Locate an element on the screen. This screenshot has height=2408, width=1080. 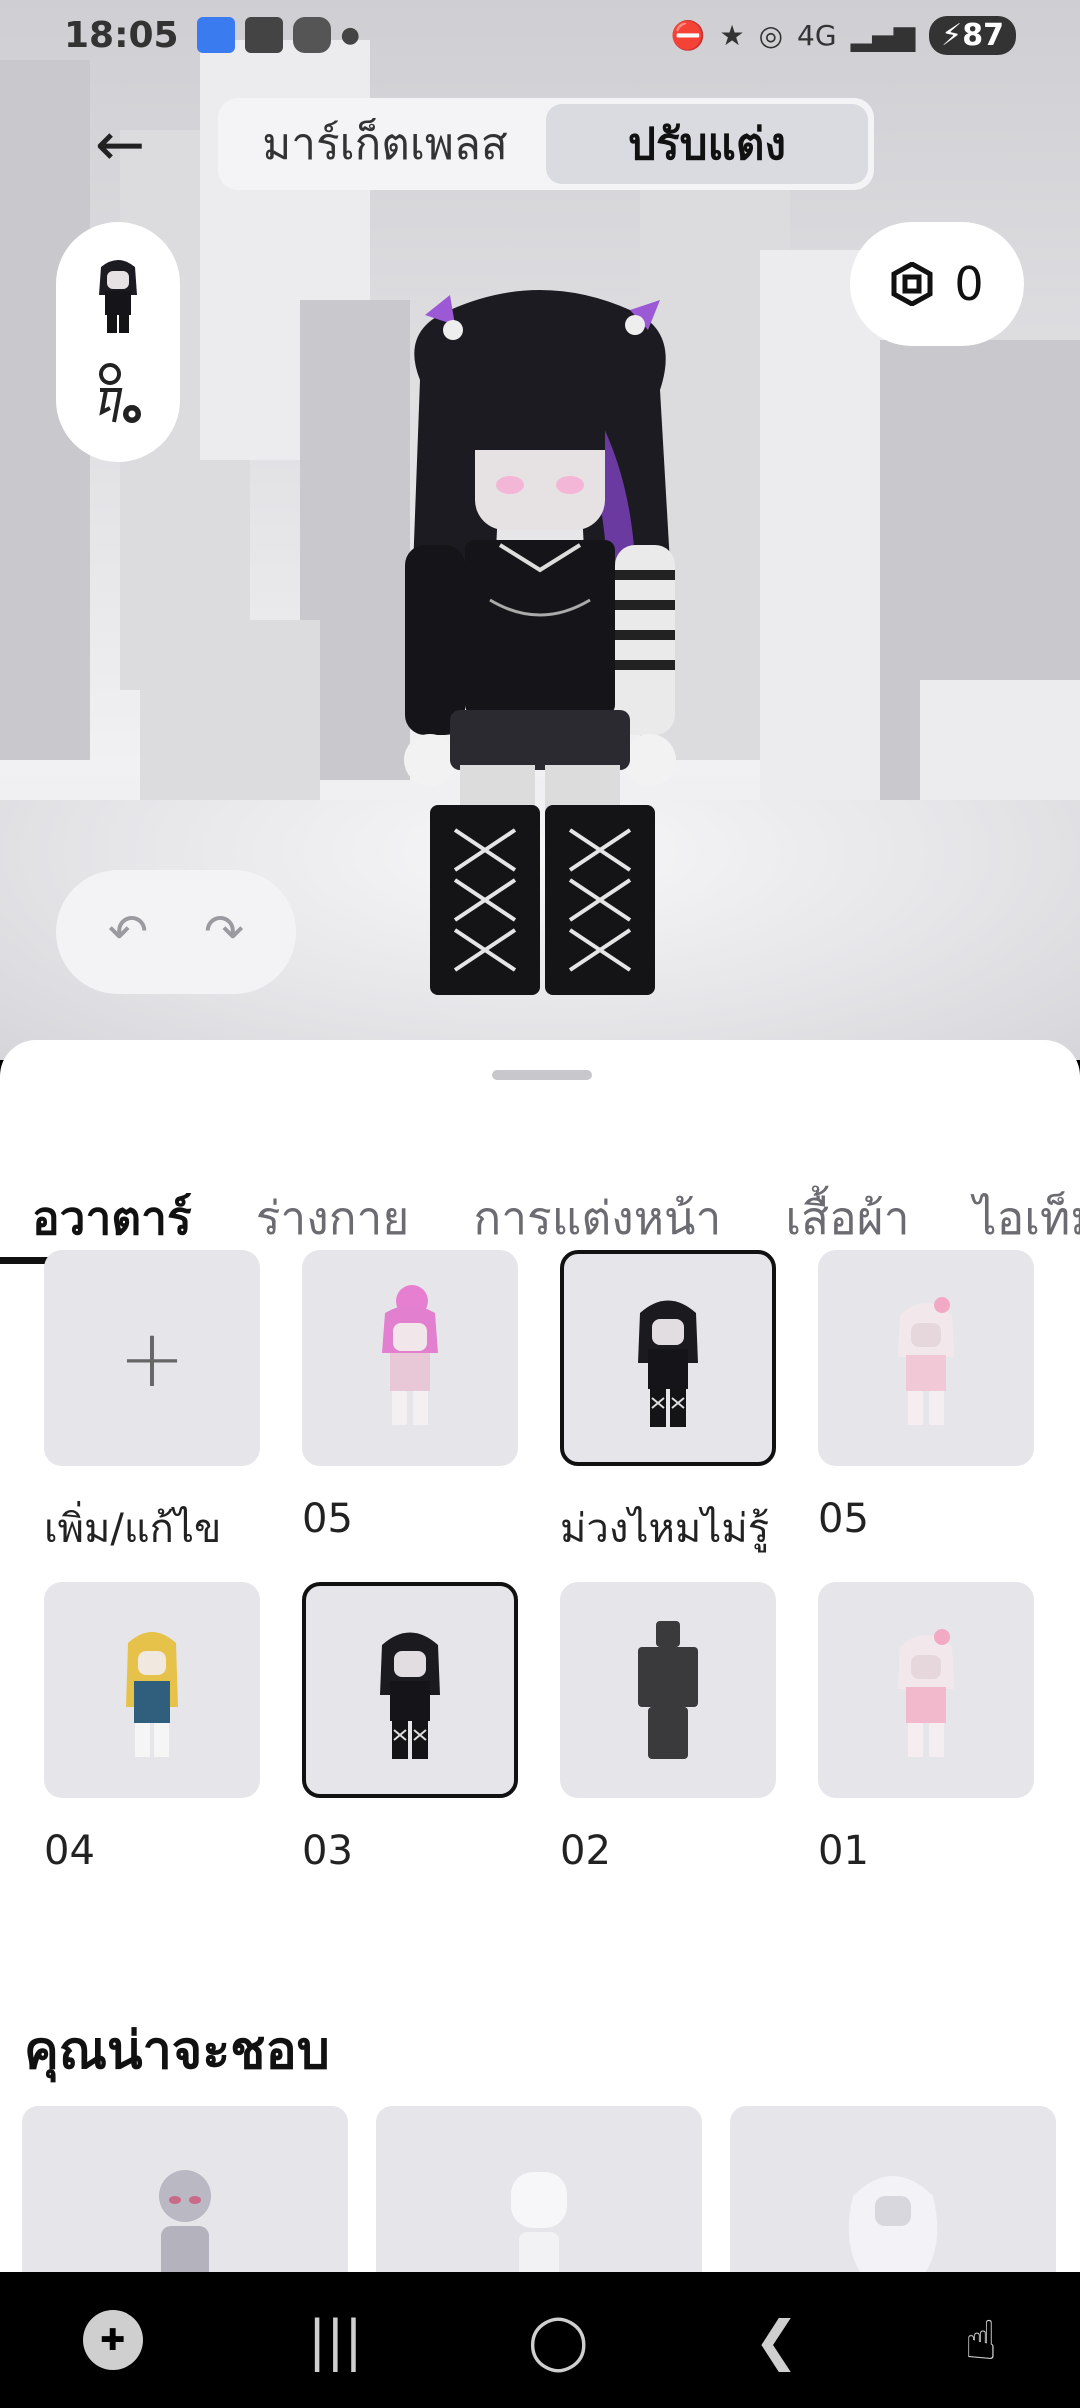
game-icon is located at coordinates (311, 35).